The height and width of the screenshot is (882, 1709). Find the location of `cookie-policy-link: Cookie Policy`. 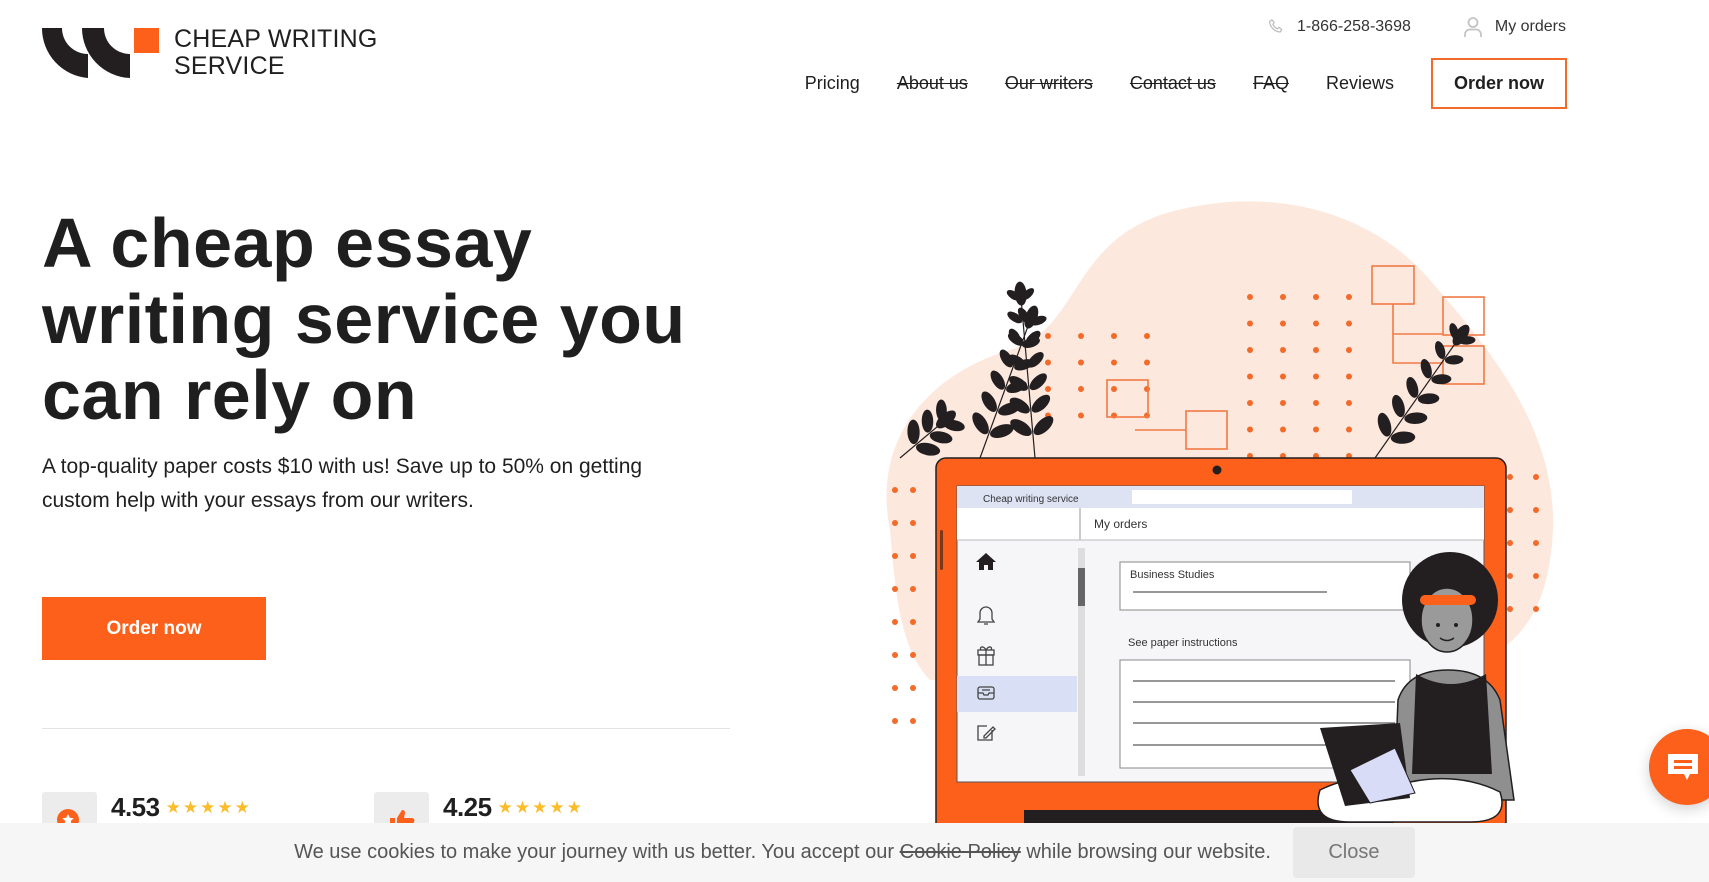

cookie-policy-link: Cookie Policy is located at coordinates (960, 852).